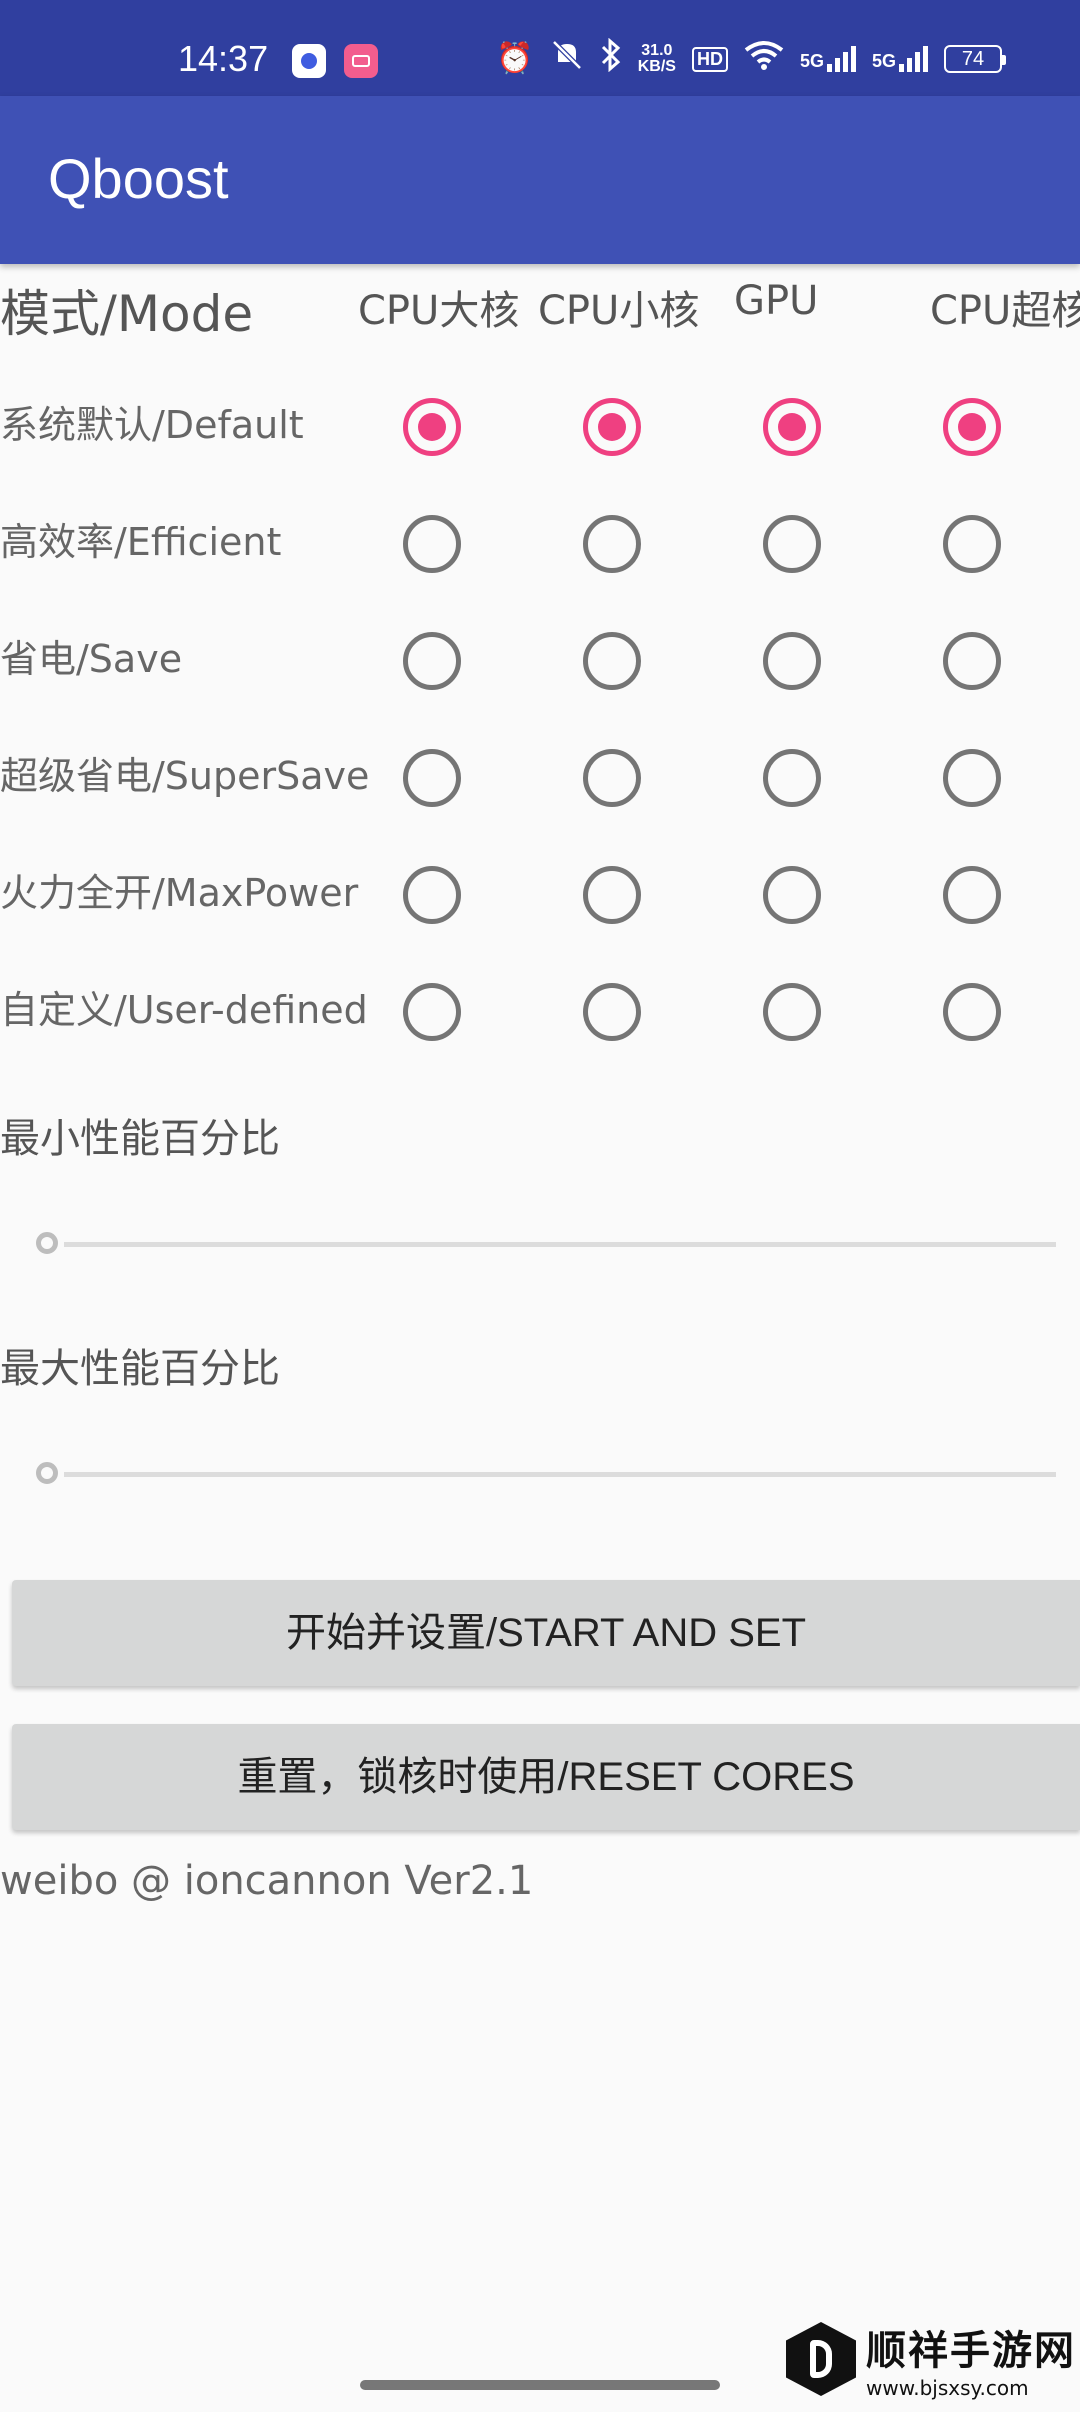  Describe the element at coordinates (309, 61) in the screenshot. I see `baidu-app-icon` at that location.